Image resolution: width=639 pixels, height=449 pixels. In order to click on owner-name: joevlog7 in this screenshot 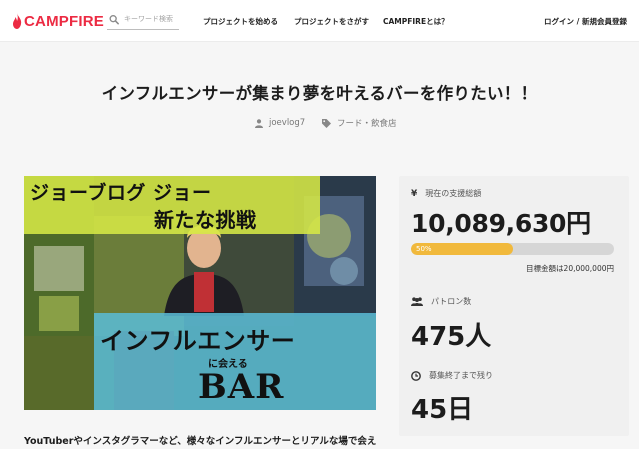, I will do `click(287, 123)`.